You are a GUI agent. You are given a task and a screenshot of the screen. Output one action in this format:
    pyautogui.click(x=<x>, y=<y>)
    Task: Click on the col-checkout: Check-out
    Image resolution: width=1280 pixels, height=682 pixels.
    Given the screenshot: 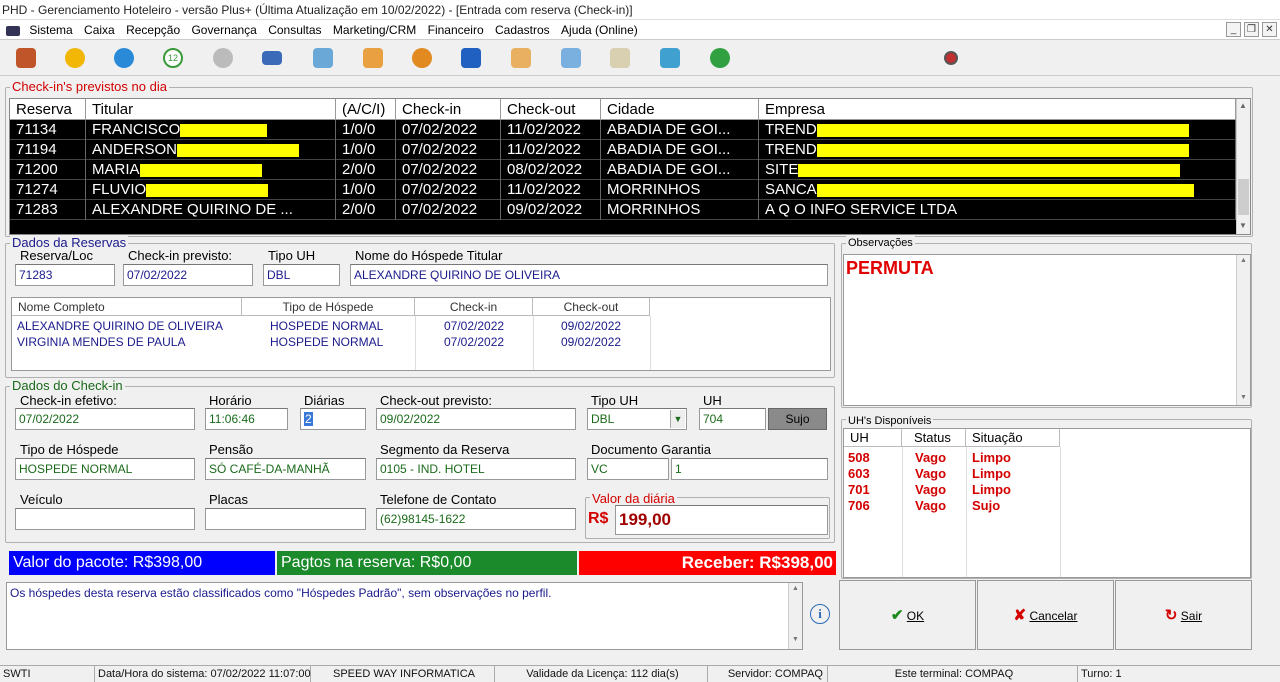 What is the action you would take?
    pyautogui.click(x=551, y=109)
    